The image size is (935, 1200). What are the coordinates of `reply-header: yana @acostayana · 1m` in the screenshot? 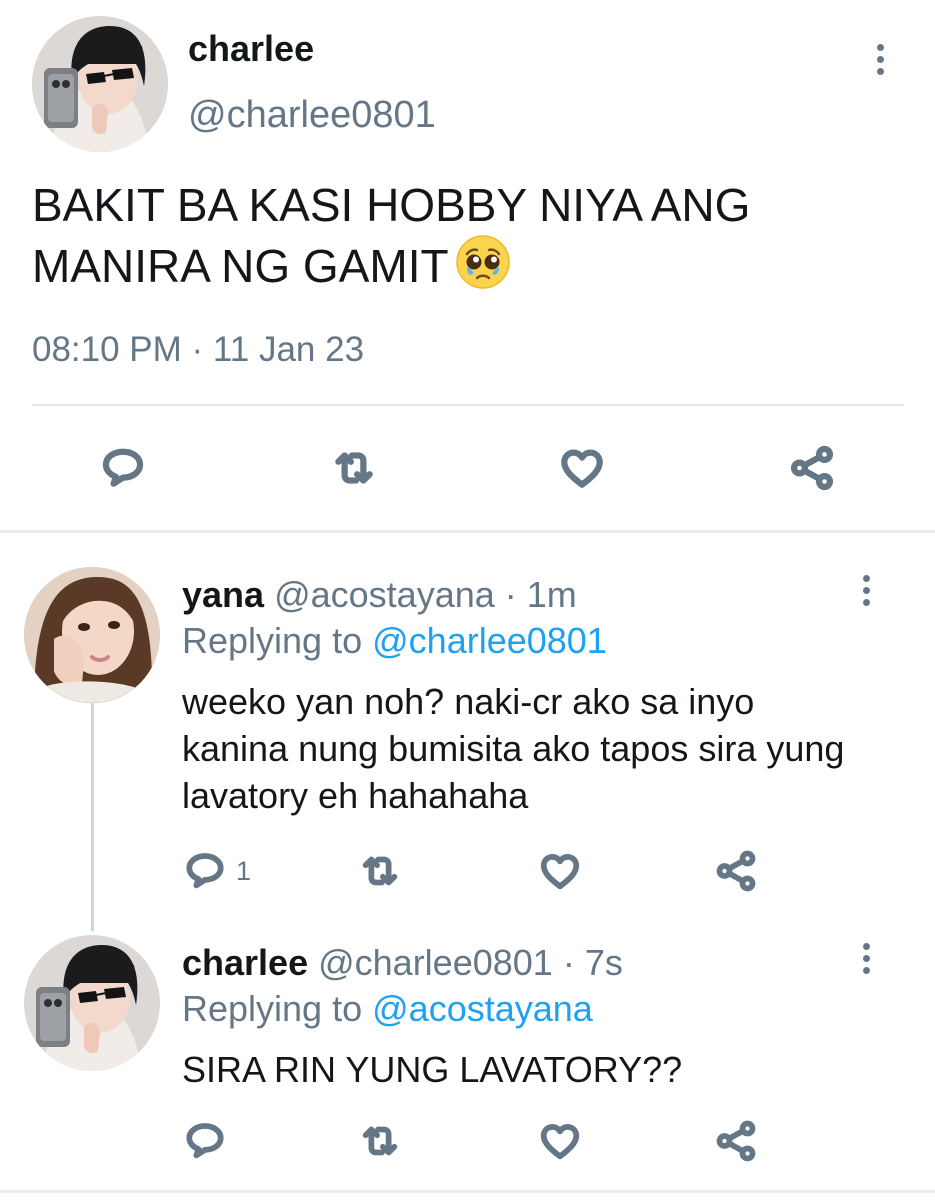 It's located at (379, 595).